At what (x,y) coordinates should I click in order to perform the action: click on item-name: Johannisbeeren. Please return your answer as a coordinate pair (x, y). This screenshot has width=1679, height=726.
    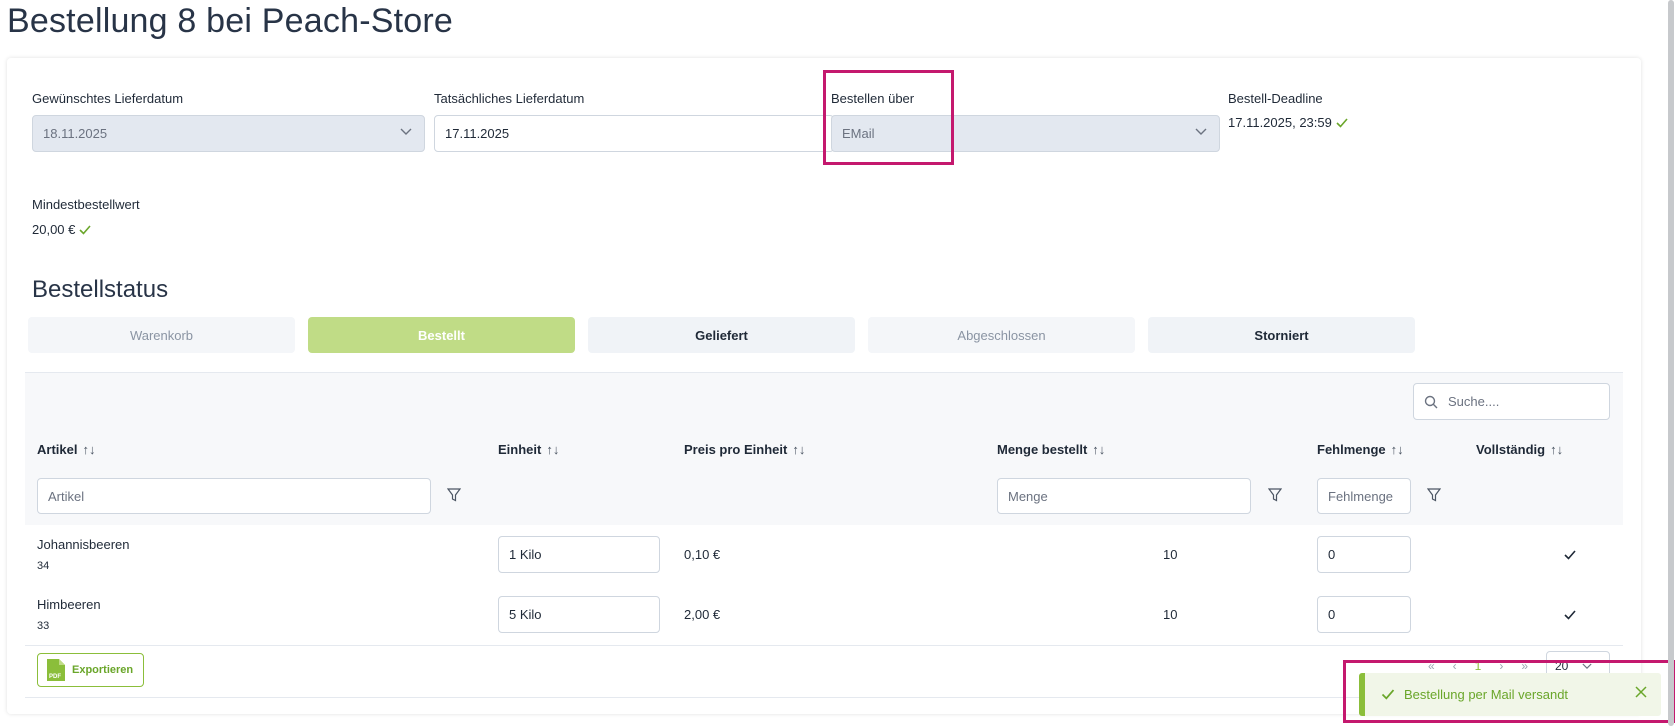
    Looking at the image, I should click on (83, 544).